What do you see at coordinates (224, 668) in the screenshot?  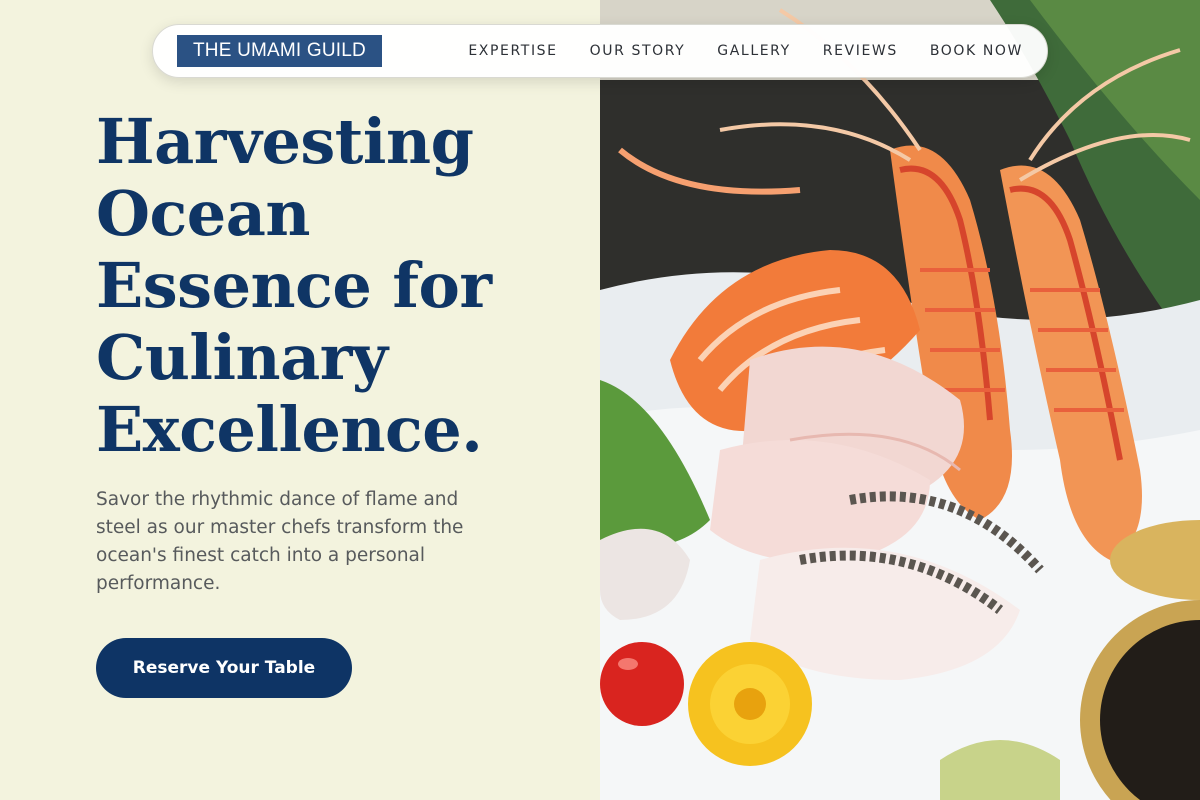 I see `reserve-table-button: Reserve Your Table` at bounding box center [224, 668].